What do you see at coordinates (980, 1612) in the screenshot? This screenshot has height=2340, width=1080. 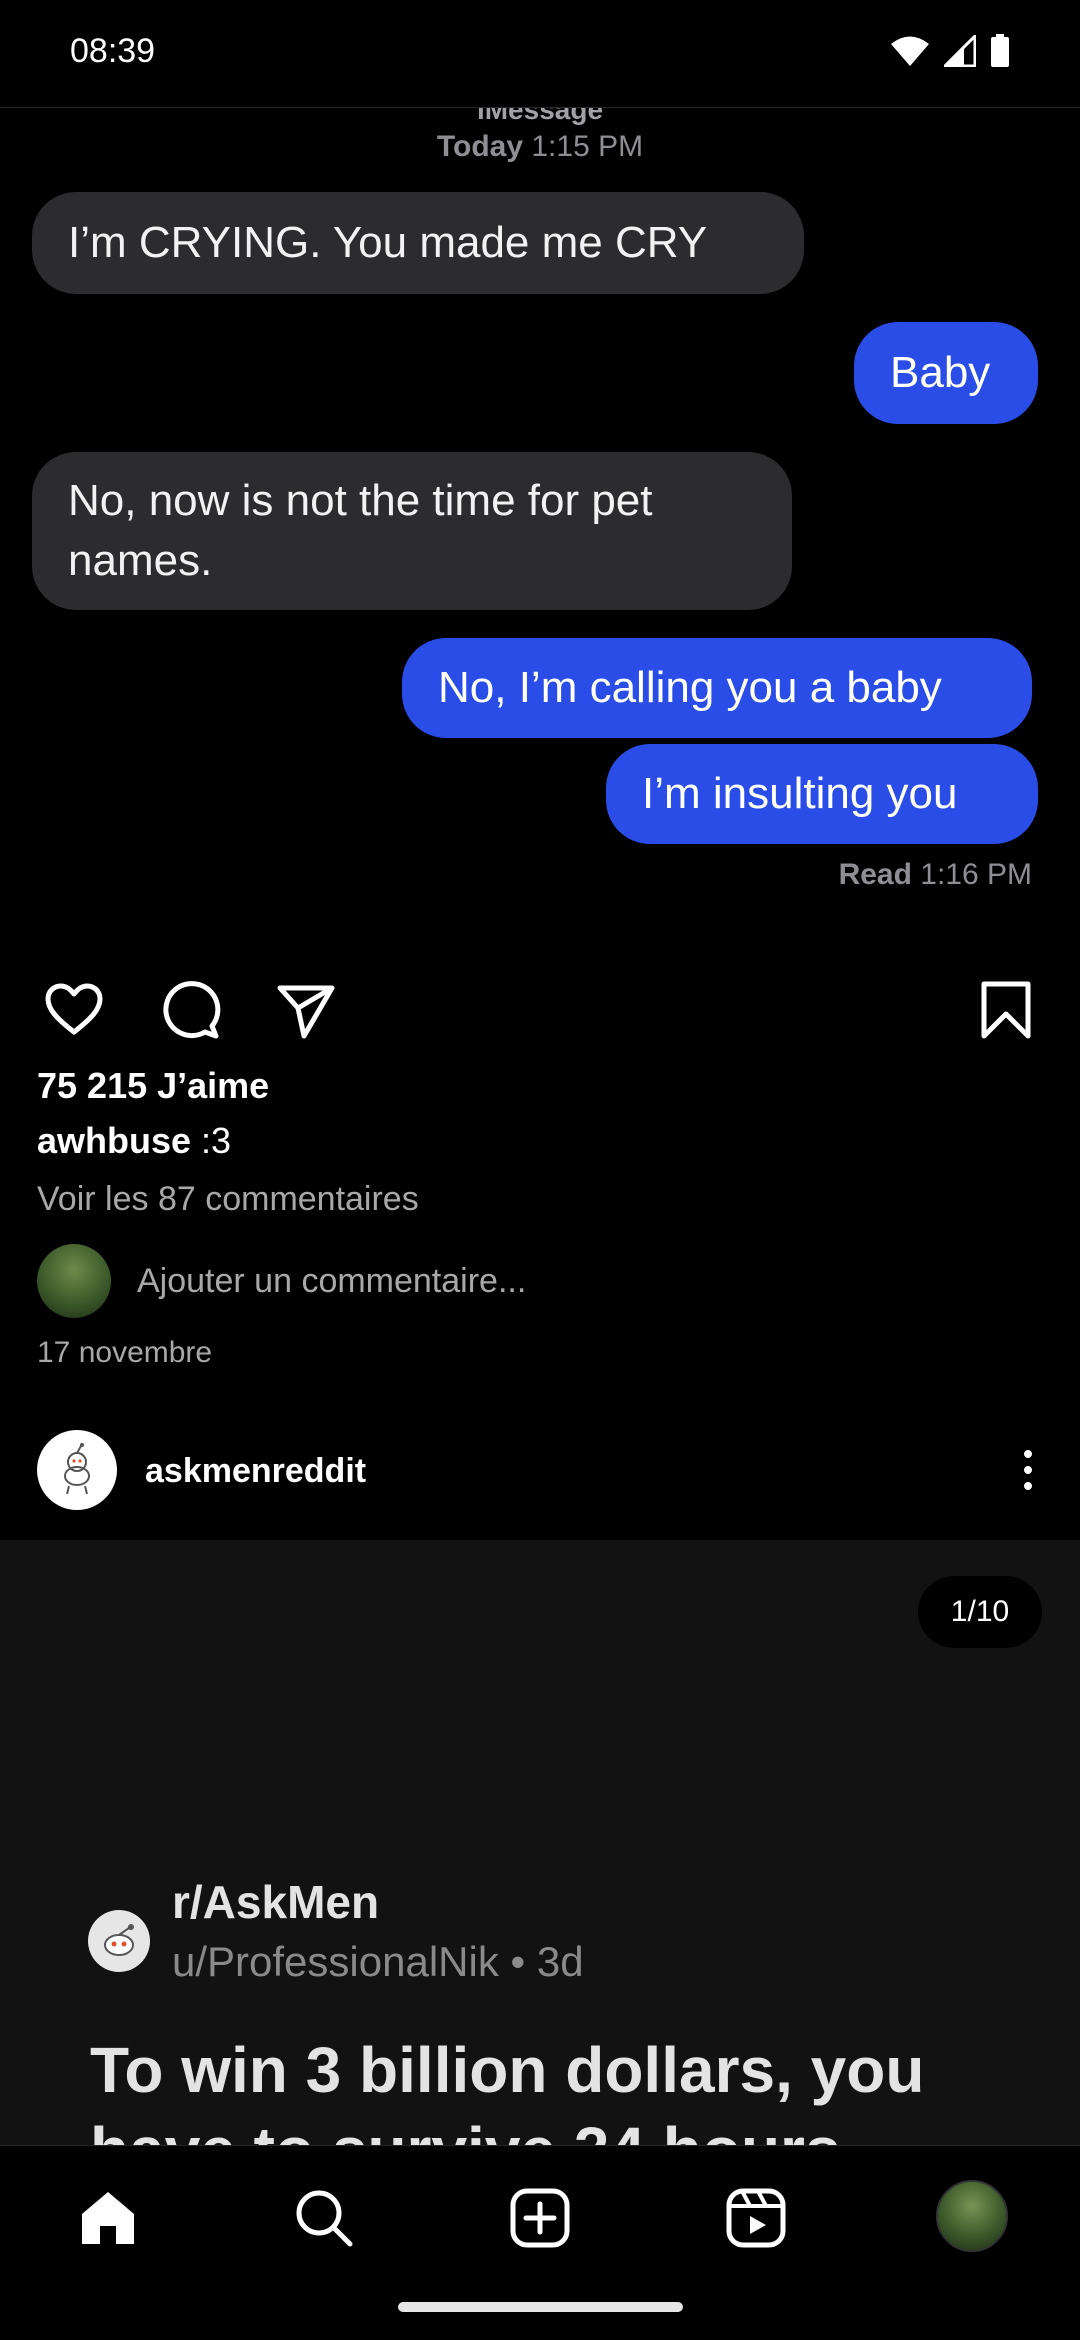 I see `carousel-counter: 1/10` at bounding box center [980, 1612].